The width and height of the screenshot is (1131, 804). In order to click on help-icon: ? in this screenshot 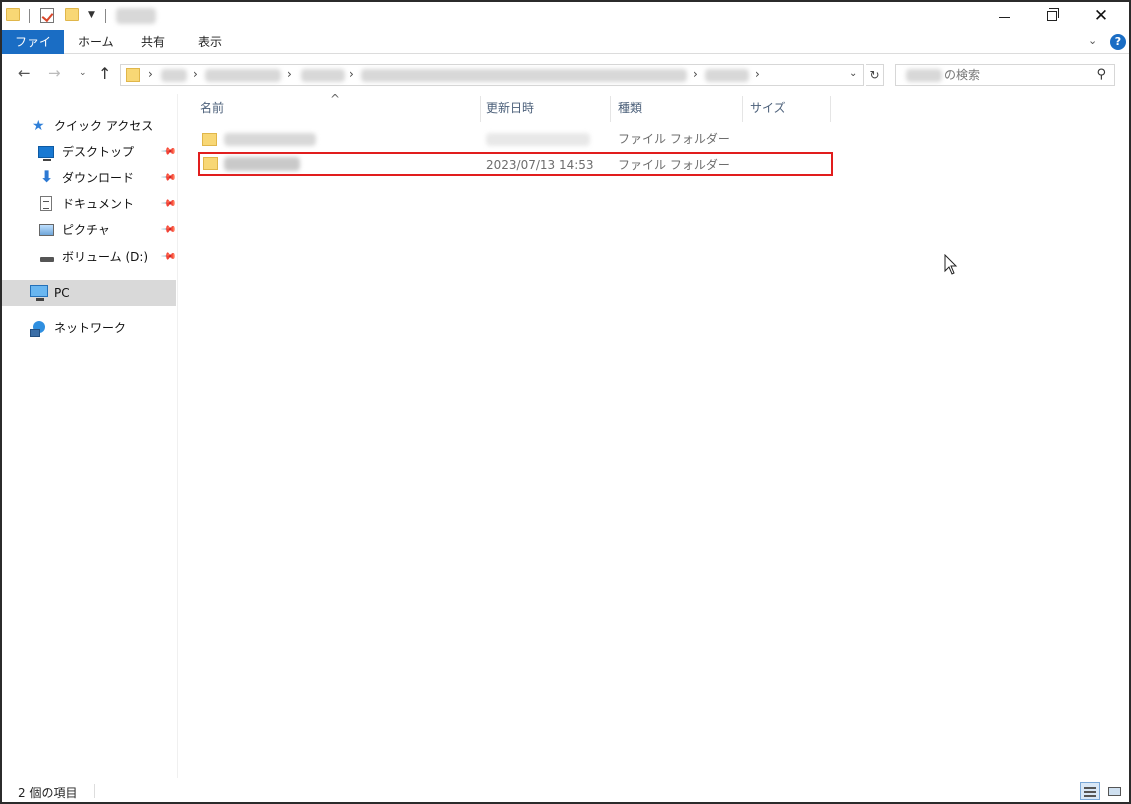, I will do `click(1118, 42)`.